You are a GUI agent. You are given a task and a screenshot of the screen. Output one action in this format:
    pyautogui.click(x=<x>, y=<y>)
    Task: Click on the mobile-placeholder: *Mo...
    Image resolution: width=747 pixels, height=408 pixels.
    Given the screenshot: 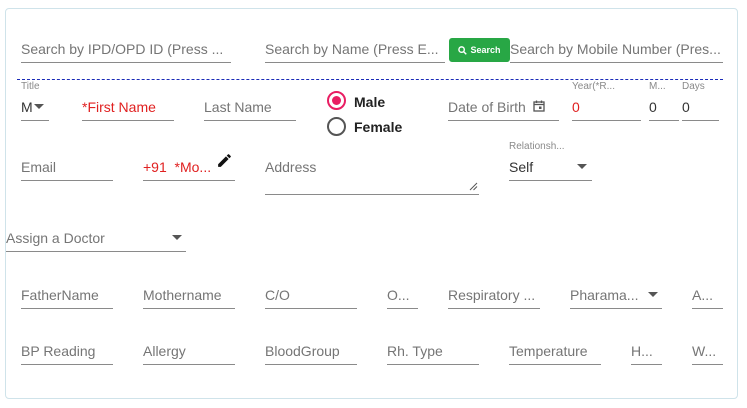 What is the action you would take?
    pyautogui.click(x=193, y=167)
    